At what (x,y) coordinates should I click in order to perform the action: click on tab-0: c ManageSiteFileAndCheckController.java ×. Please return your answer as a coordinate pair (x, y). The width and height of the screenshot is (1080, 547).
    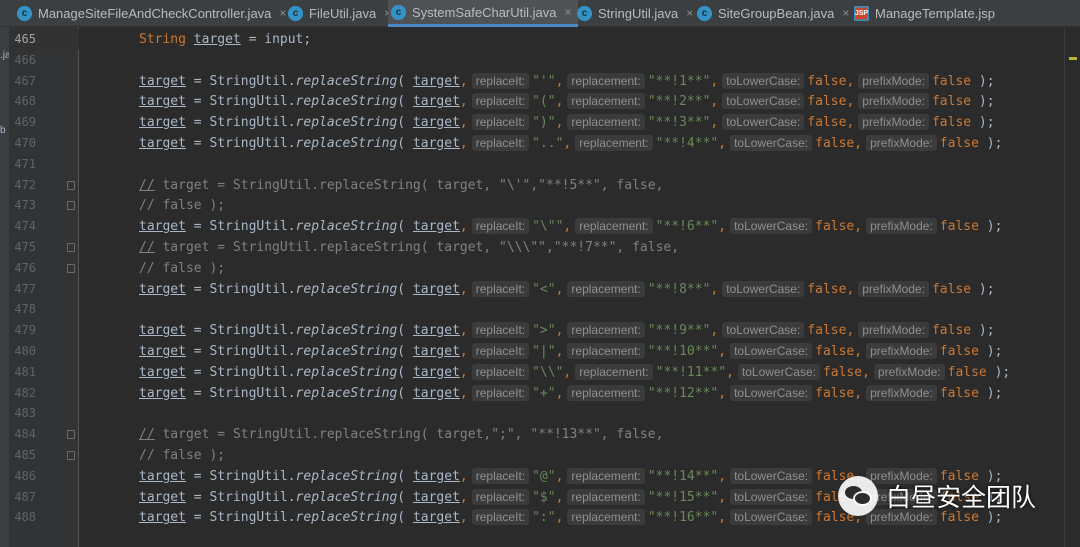
    Looking at the image, I should click on (151, 13).